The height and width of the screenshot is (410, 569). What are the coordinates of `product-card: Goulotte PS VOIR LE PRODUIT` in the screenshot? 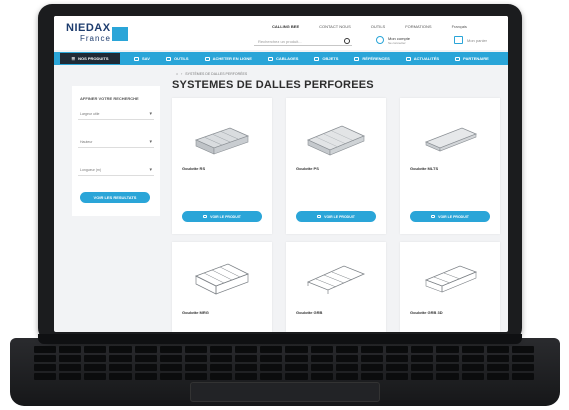 It's located at (336, 166).